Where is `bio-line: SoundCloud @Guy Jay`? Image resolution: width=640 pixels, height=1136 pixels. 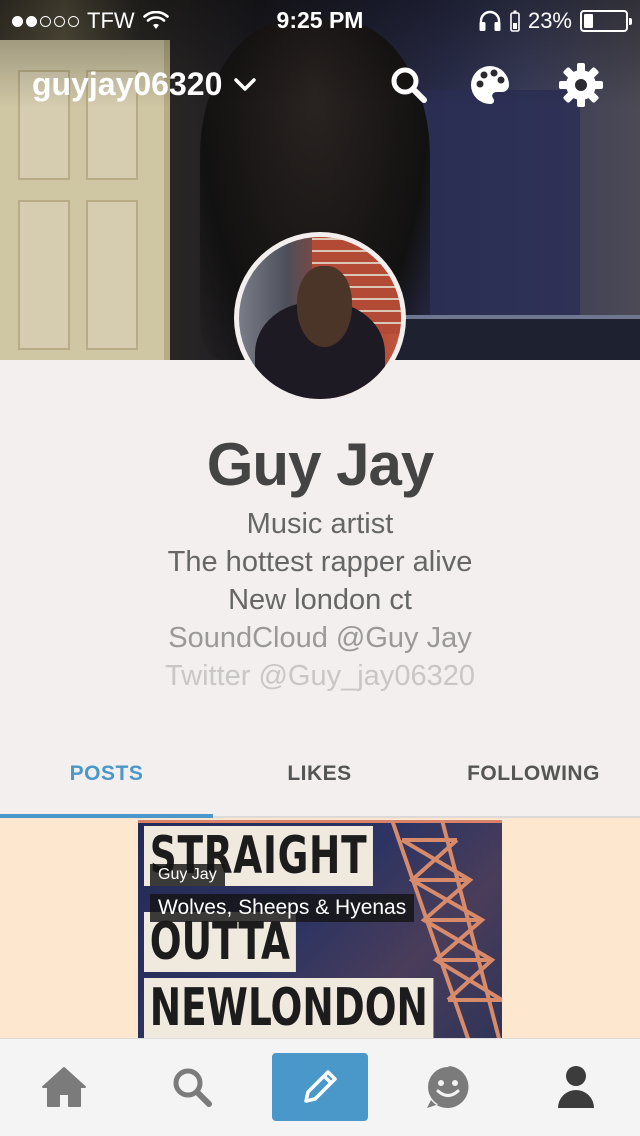 bio-line: SoundCloud @Guy Jay is located at coordinates (320, 638).